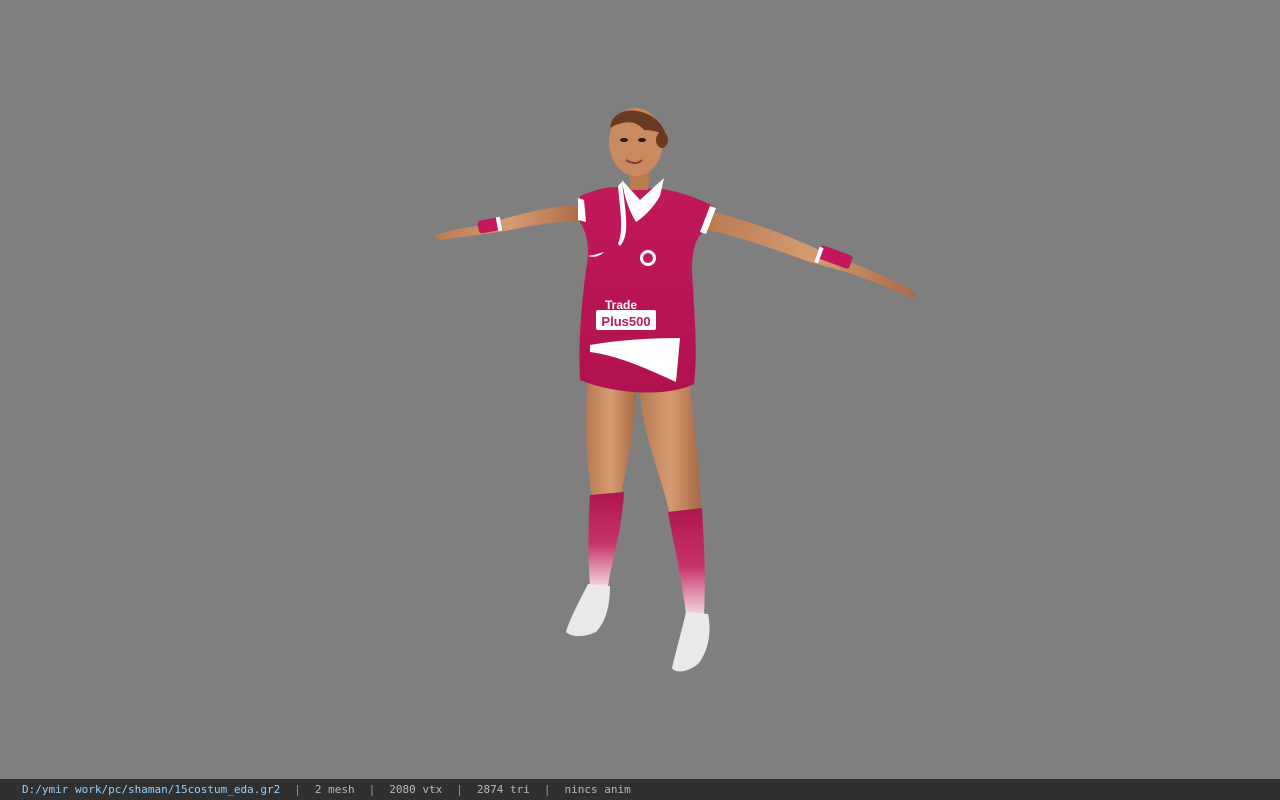  What do you see at coordinates (625, 321) in the screenshot?
I see `sponsor-line-2: Plus500` at bounding box center [625, 321].